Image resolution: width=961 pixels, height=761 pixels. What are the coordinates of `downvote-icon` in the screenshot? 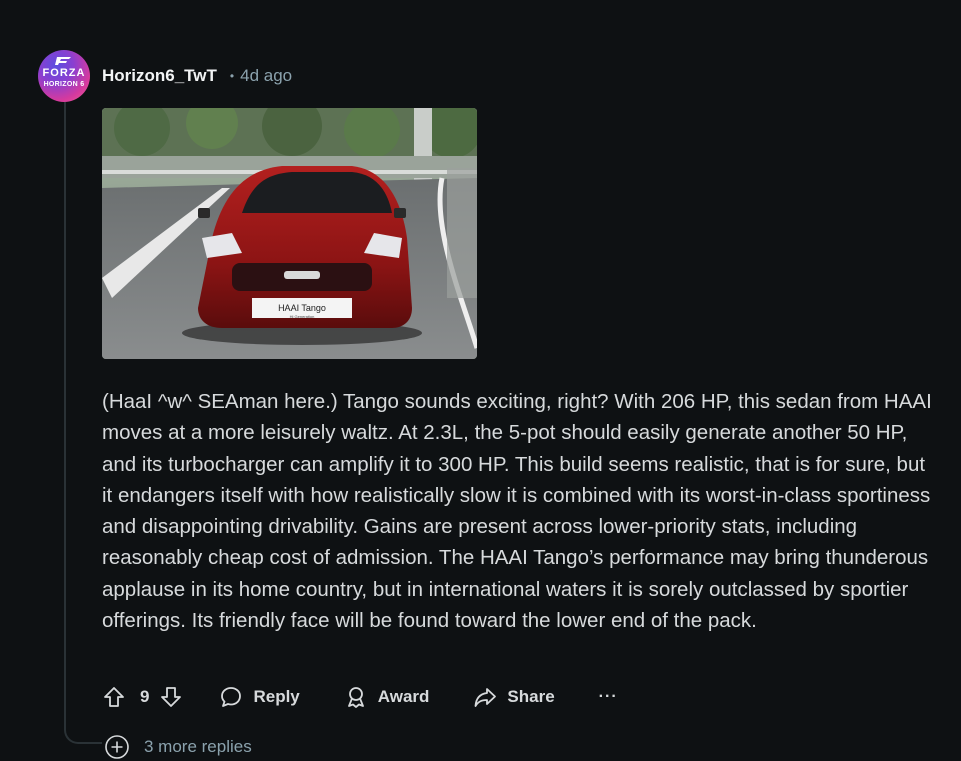 It's located at (171, 697).